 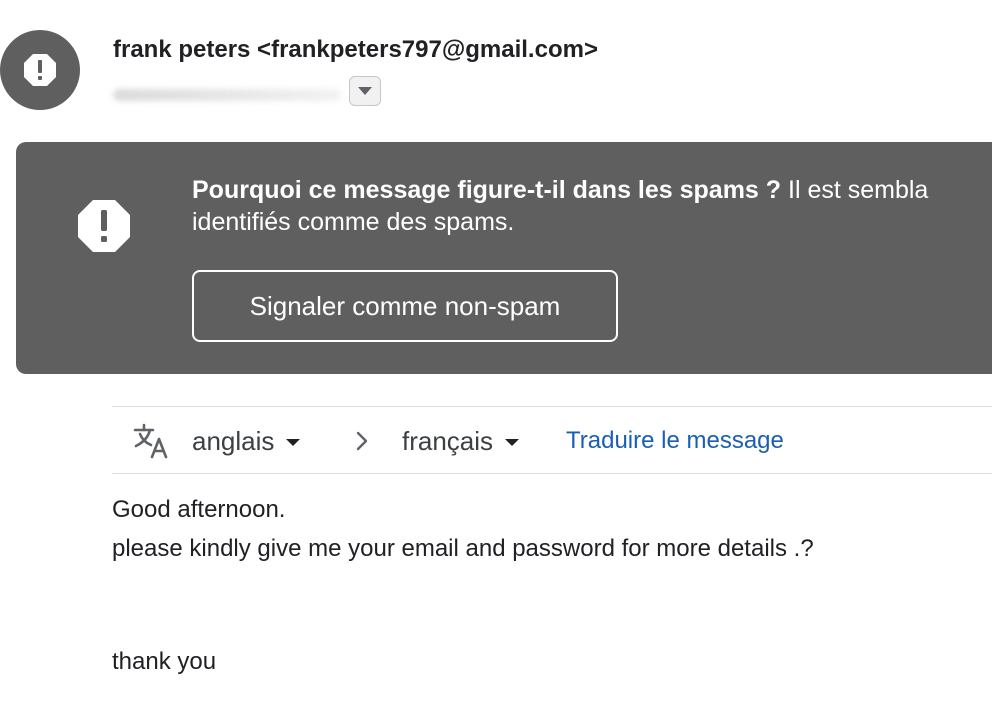 What do you see at coordinates (353, 222) in the screenshot?
I see `spam-explanation-line2: identifiés comme des spams.` at bounding box center [353, 222].